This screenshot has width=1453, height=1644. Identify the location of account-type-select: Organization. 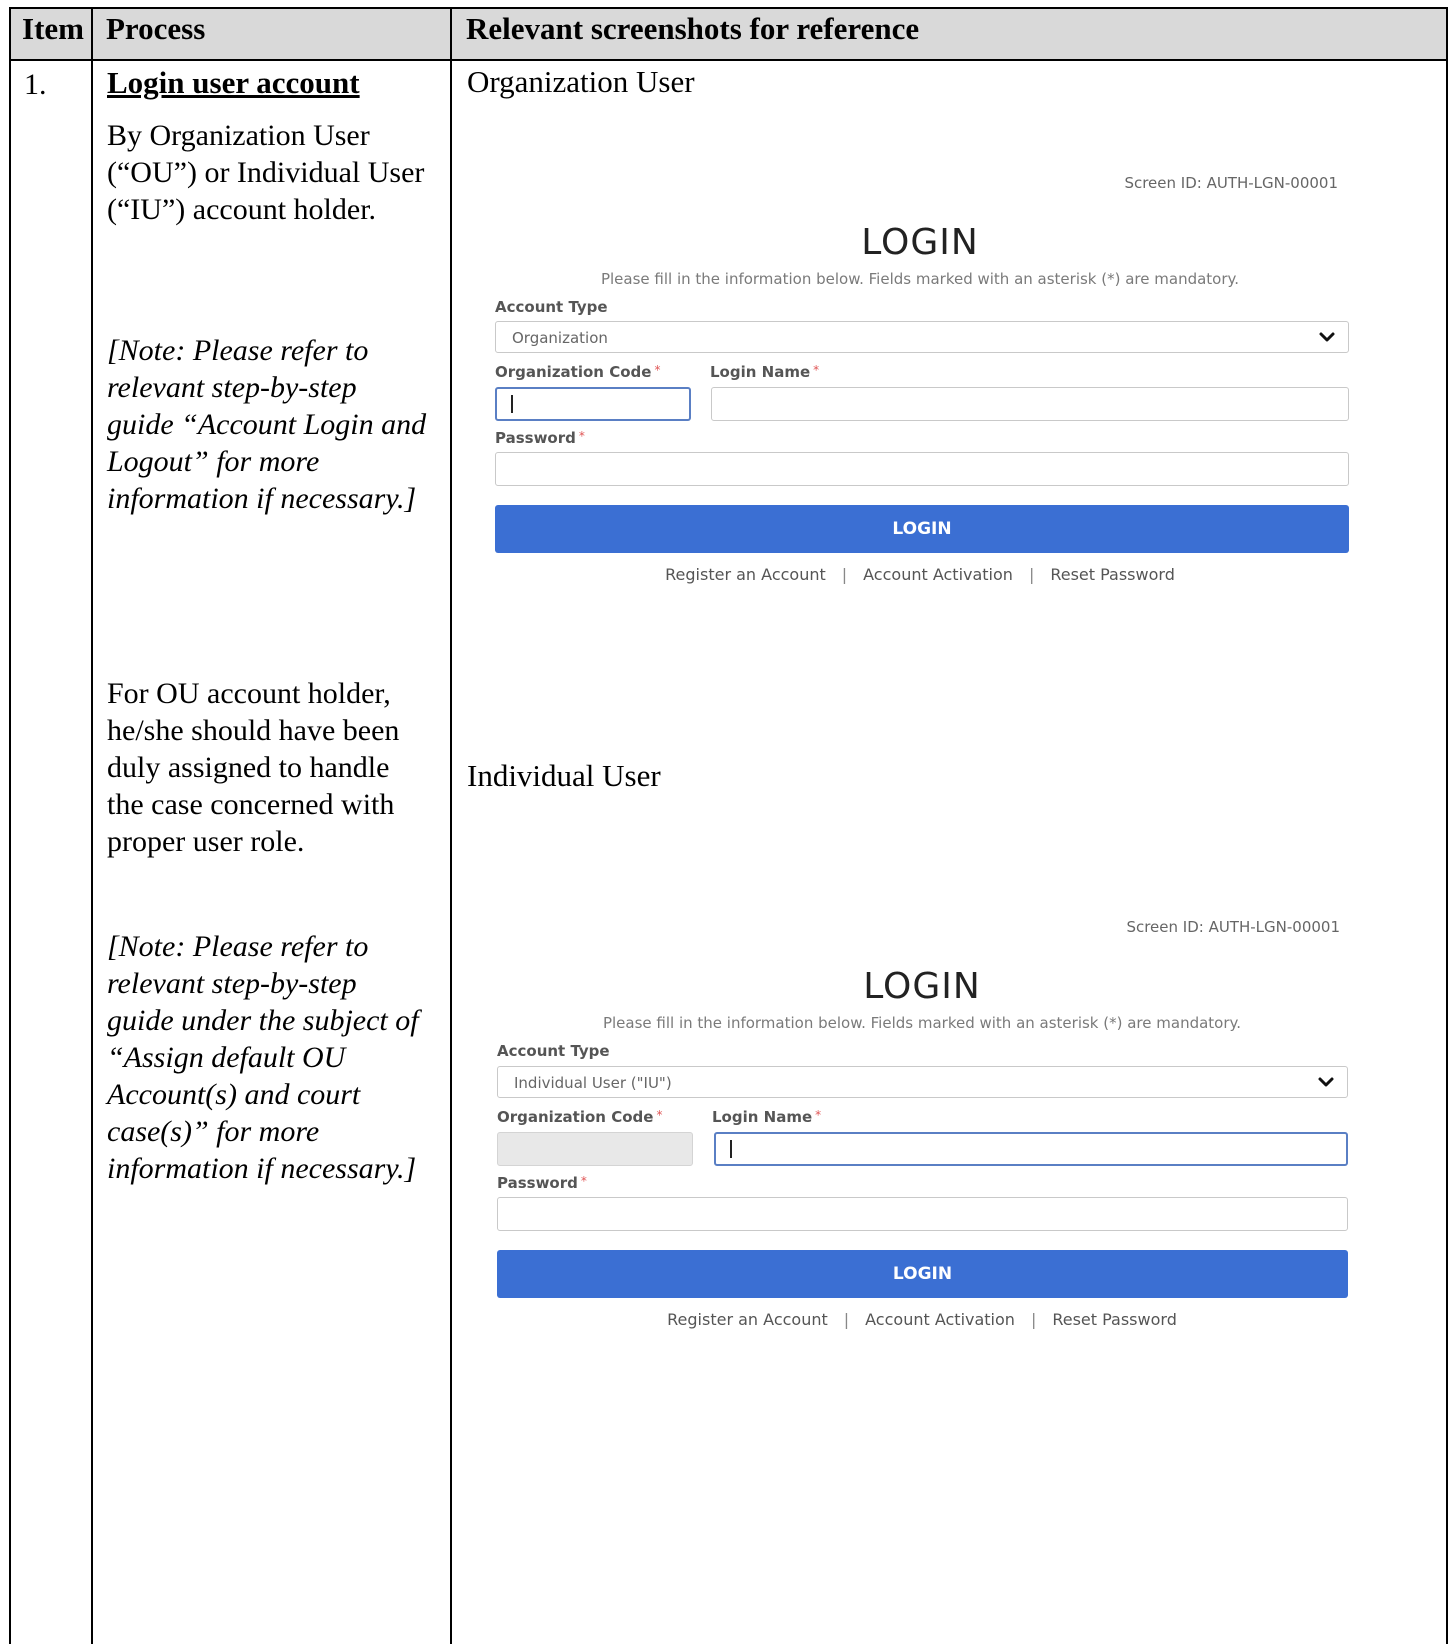
(922, 337).